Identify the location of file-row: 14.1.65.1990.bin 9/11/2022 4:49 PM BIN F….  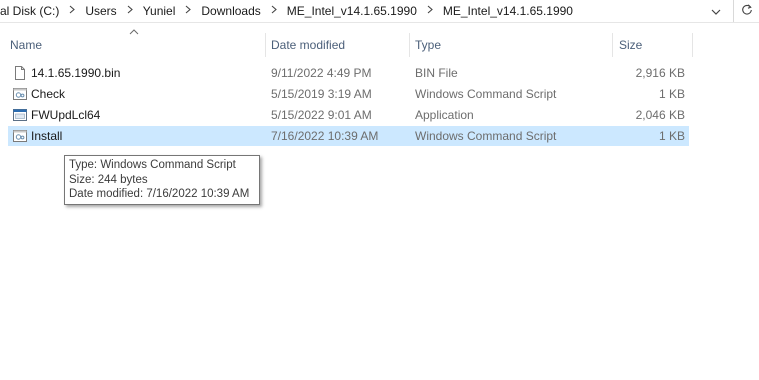
(348, 73).